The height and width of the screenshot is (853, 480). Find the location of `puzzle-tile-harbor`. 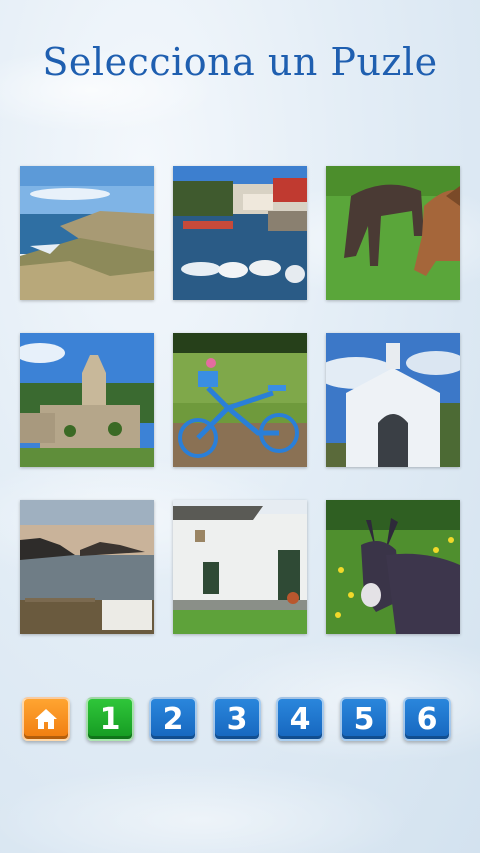

puzzle-tile-harbor is located at coordinates (240, 233).